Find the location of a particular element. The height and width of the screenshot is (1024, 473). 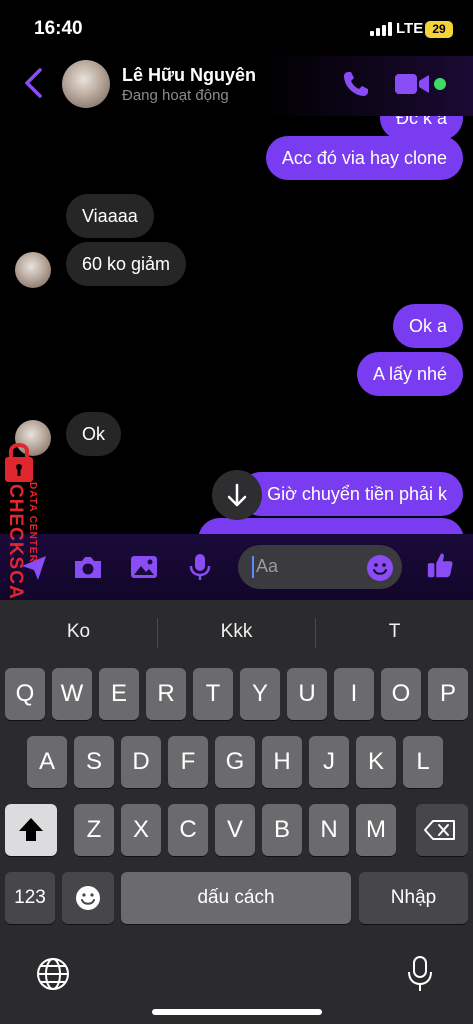

key-q: Q is located at coordinates (25, 694).